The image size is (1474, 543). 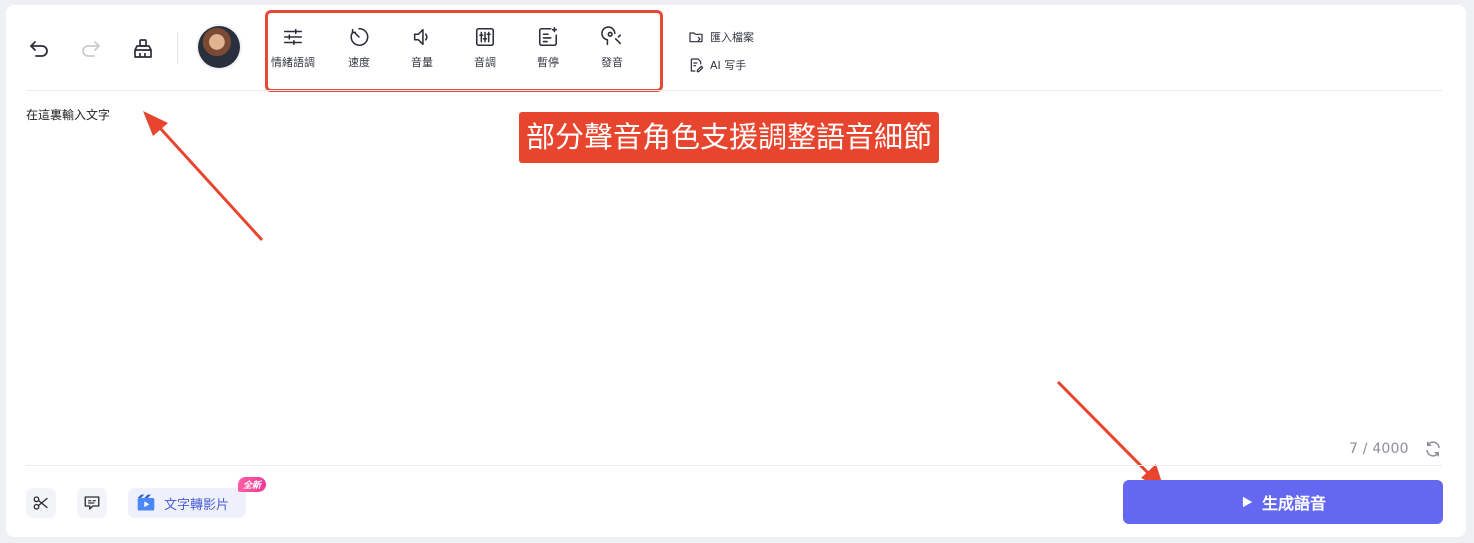 What do you see at coordinates (1379, 449) in the screenshot?
I see `character-counter: 7 / 4000` at bounding box center [1379, 449].